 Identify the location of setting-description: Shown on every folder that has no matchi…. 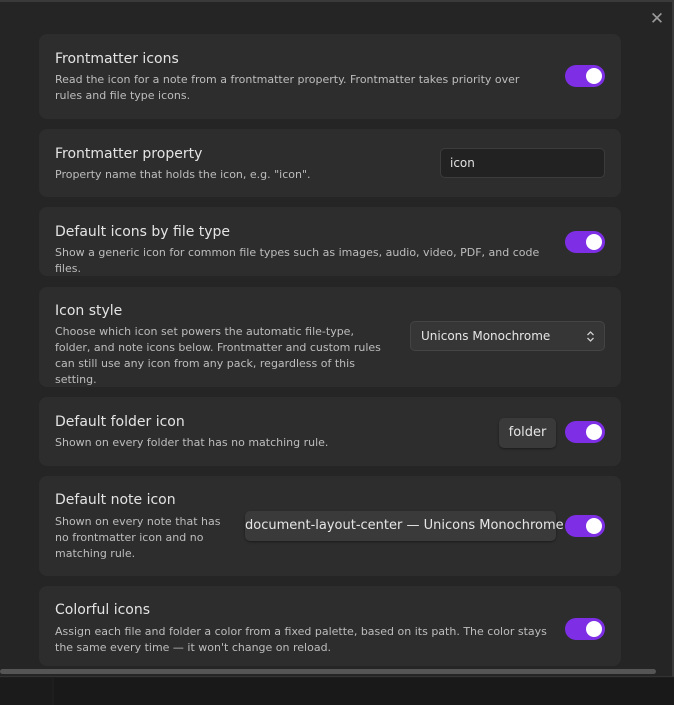
(192, 442).